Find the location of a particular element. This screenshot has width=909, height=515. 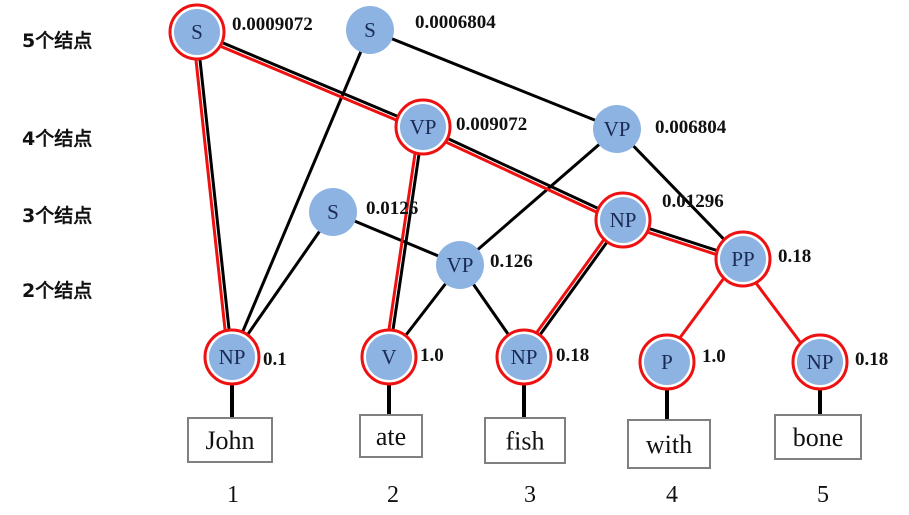

node-probability: 0.0126 is located at coordinates (392, 208).